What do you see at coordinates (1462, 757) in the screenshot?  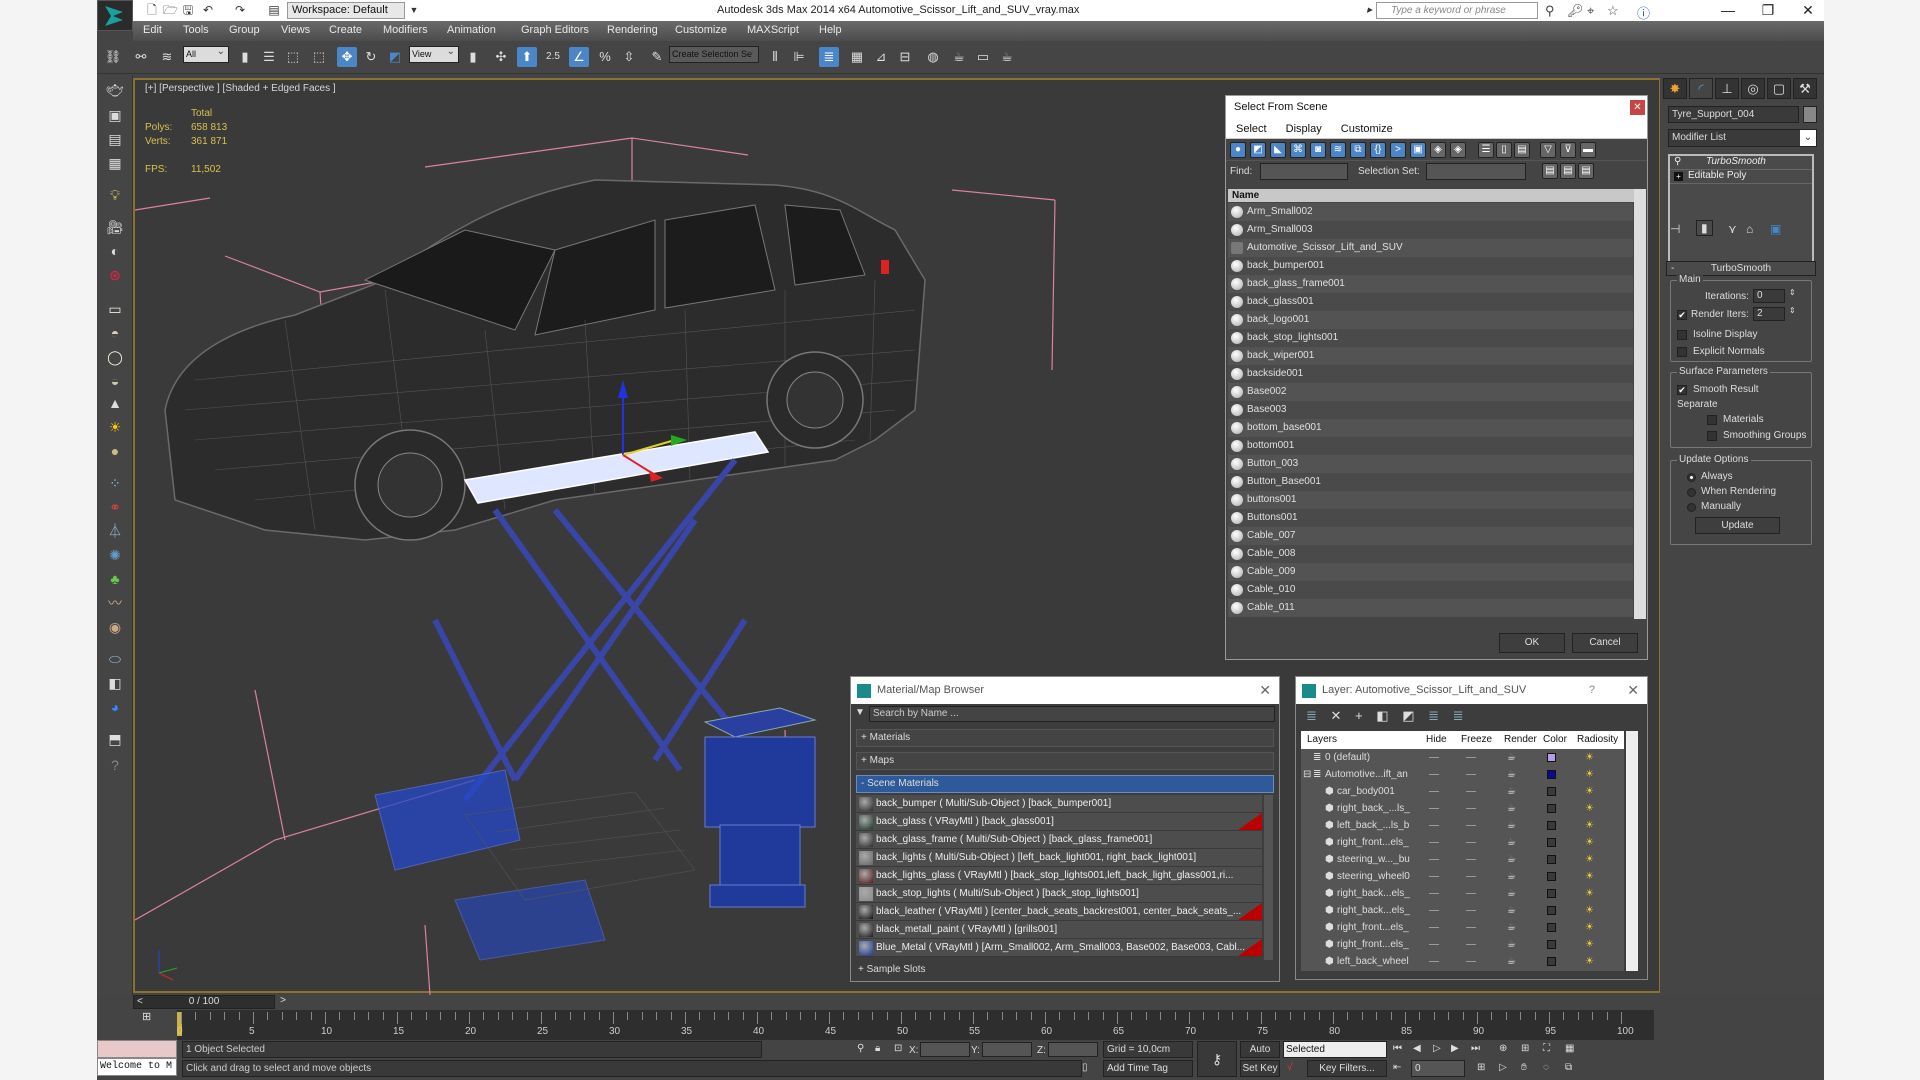 I see `layer-row: ≣ 0 (default) ☕︎ ☀` at bounding box center [1462, 757].